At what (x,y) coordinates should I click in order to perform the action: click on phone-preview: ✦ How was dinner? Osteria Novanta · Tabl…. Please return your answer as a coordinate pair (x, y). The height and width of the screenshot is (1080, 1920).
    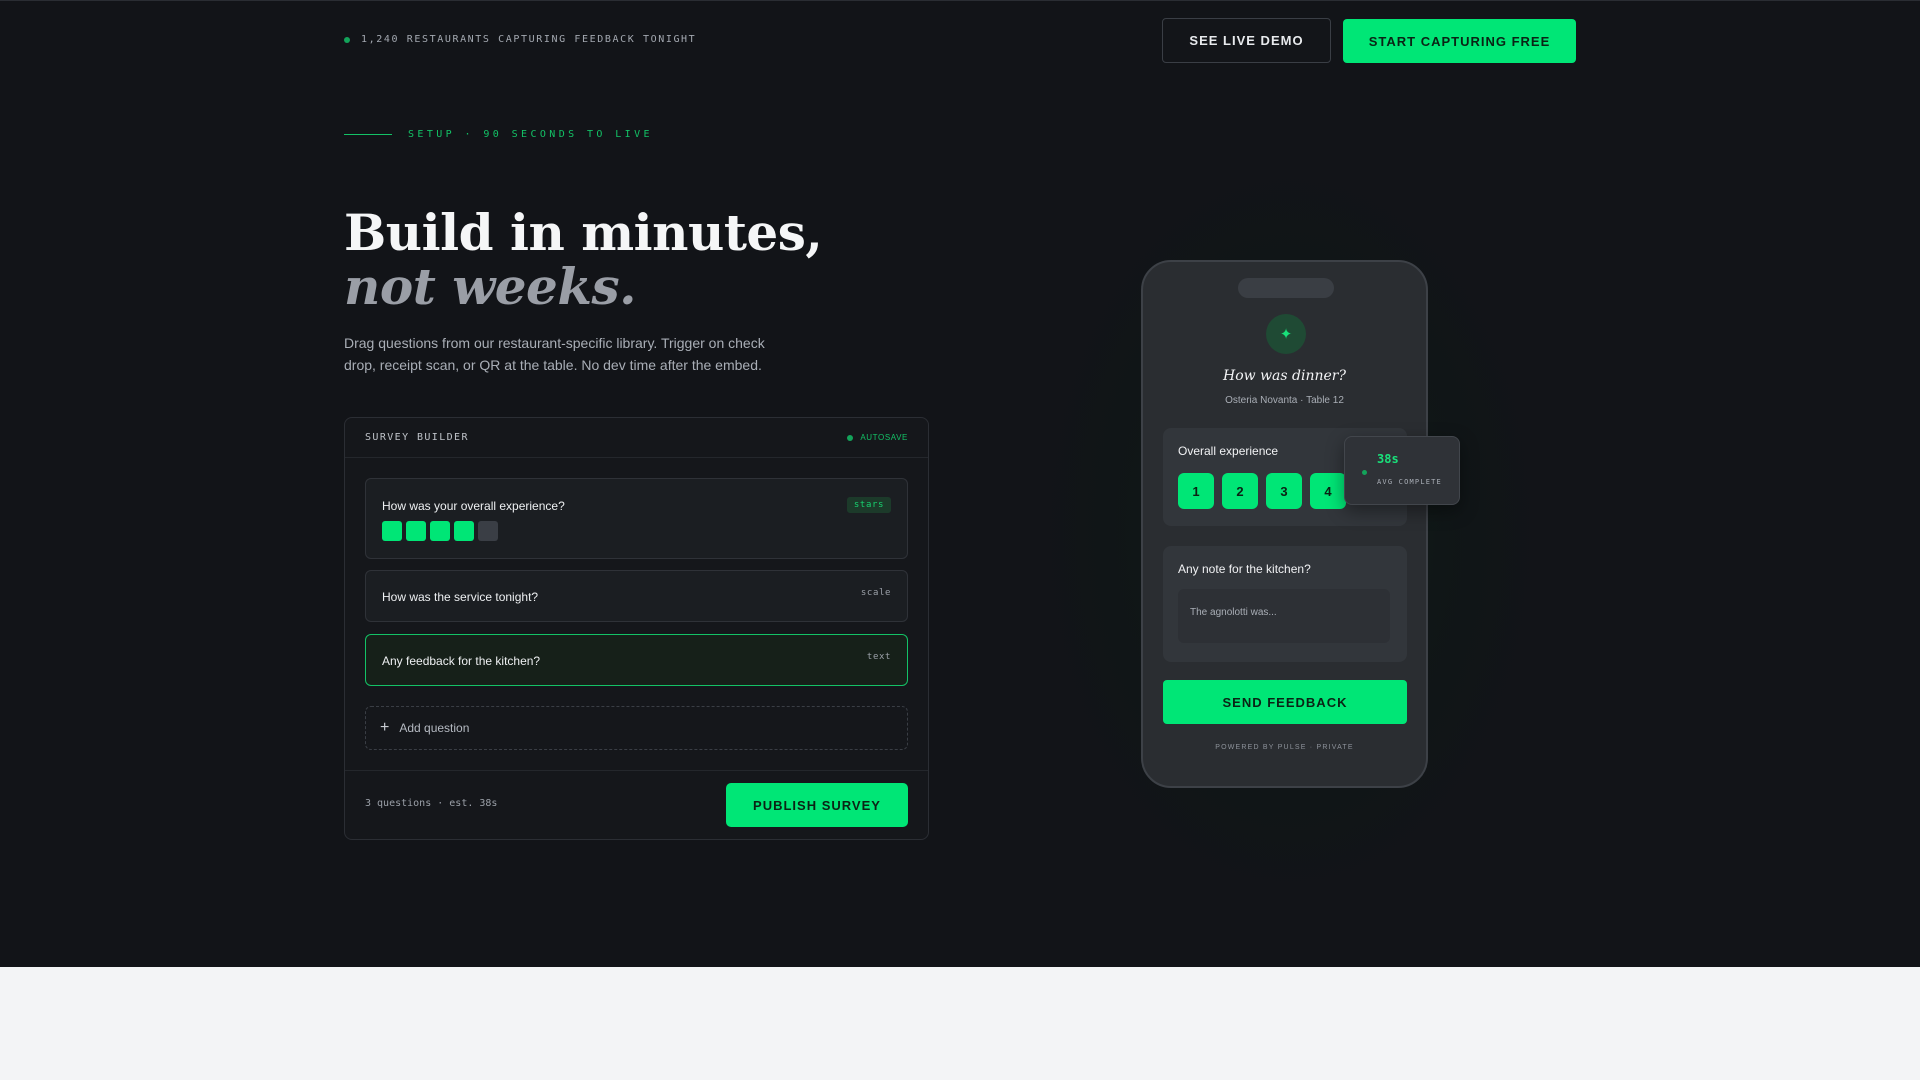
    Looking at the image, I should click on (1284, 524).